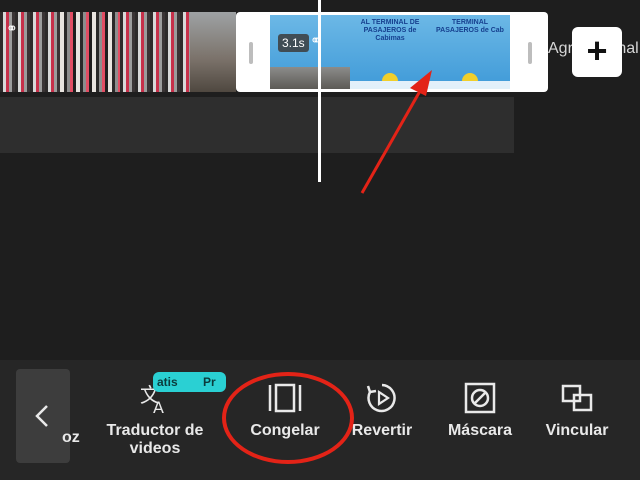 This screenshot has height=480, width=640. Describe the element at coordinates (155, 420) in the screenshot. I see `tool-traductor: 文 A Traductor de videos` at that location.